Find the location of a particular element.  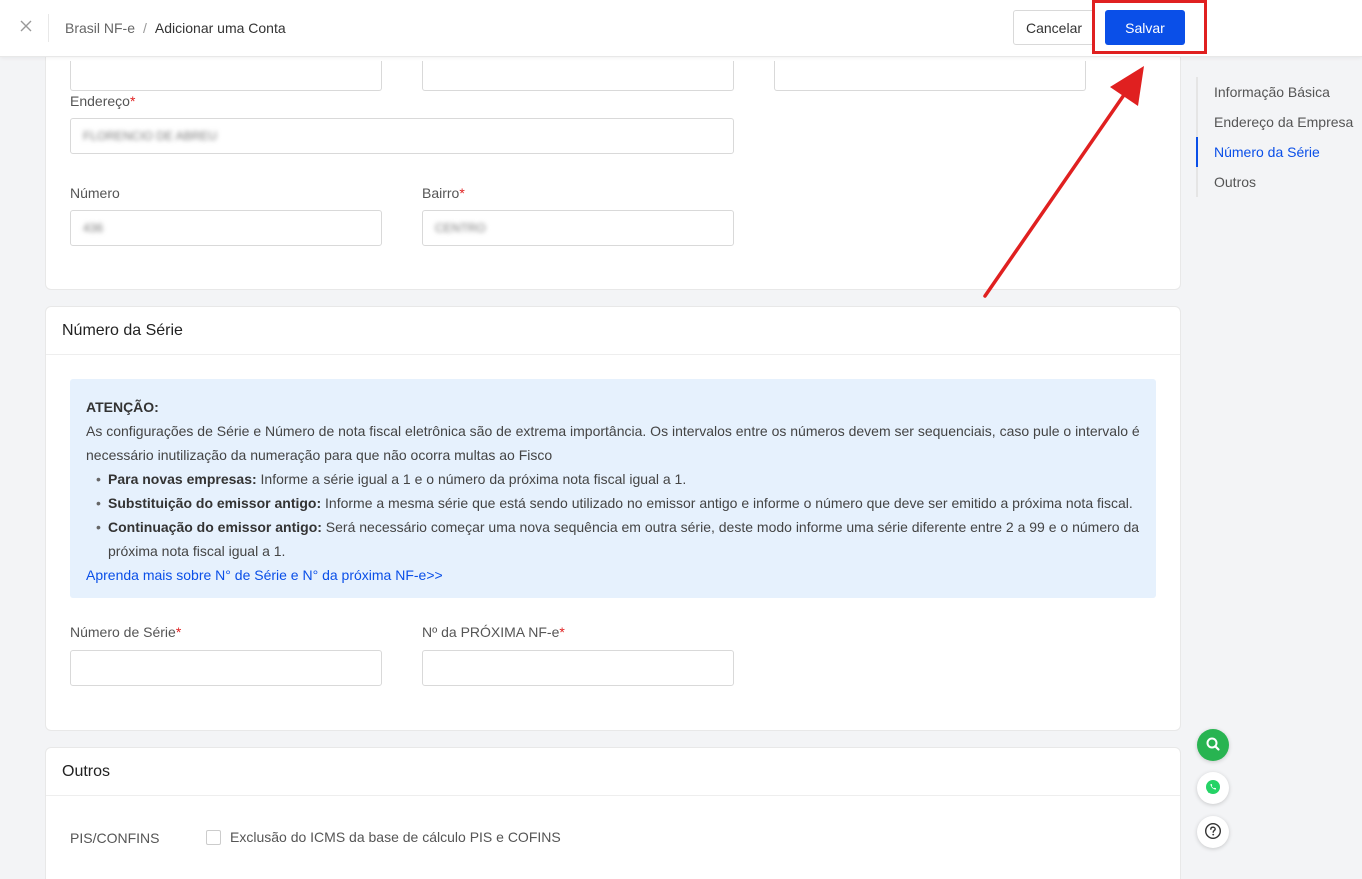

close-icon is located at coordinates (26, 26).